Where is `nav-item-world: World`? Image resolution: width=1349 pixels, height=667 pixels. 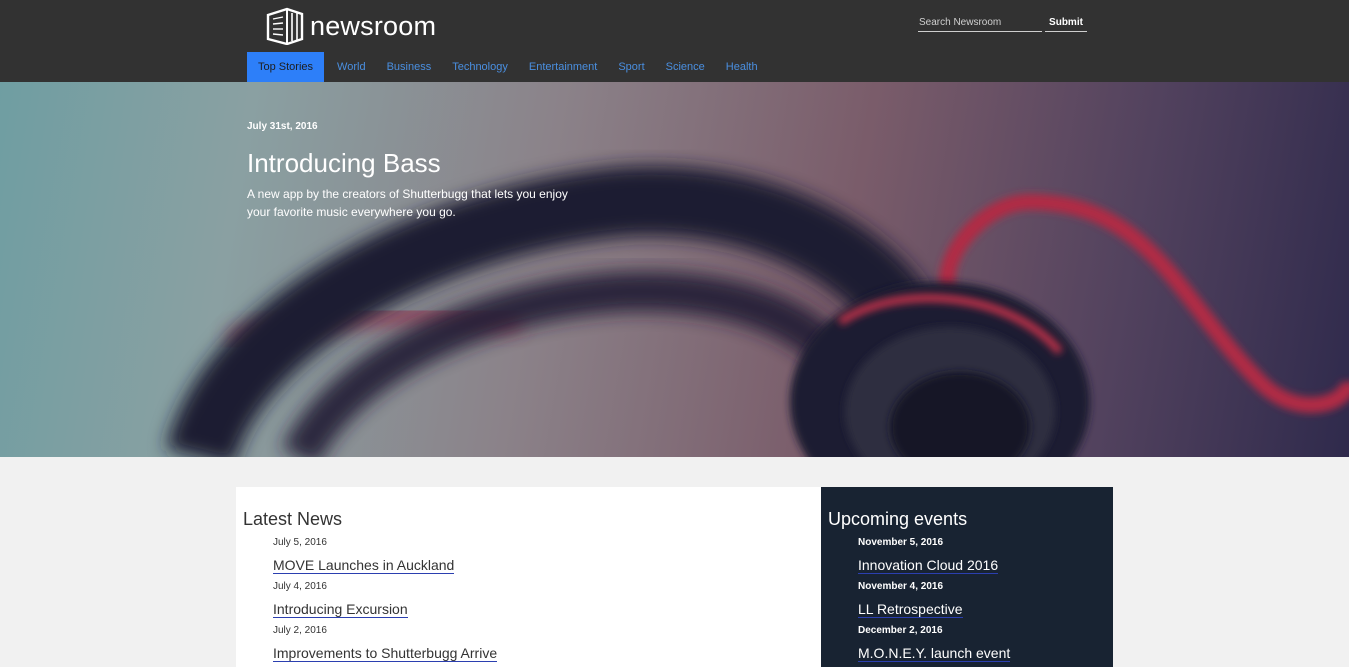
nav-item-world: World is located at coordinates (351, 67).